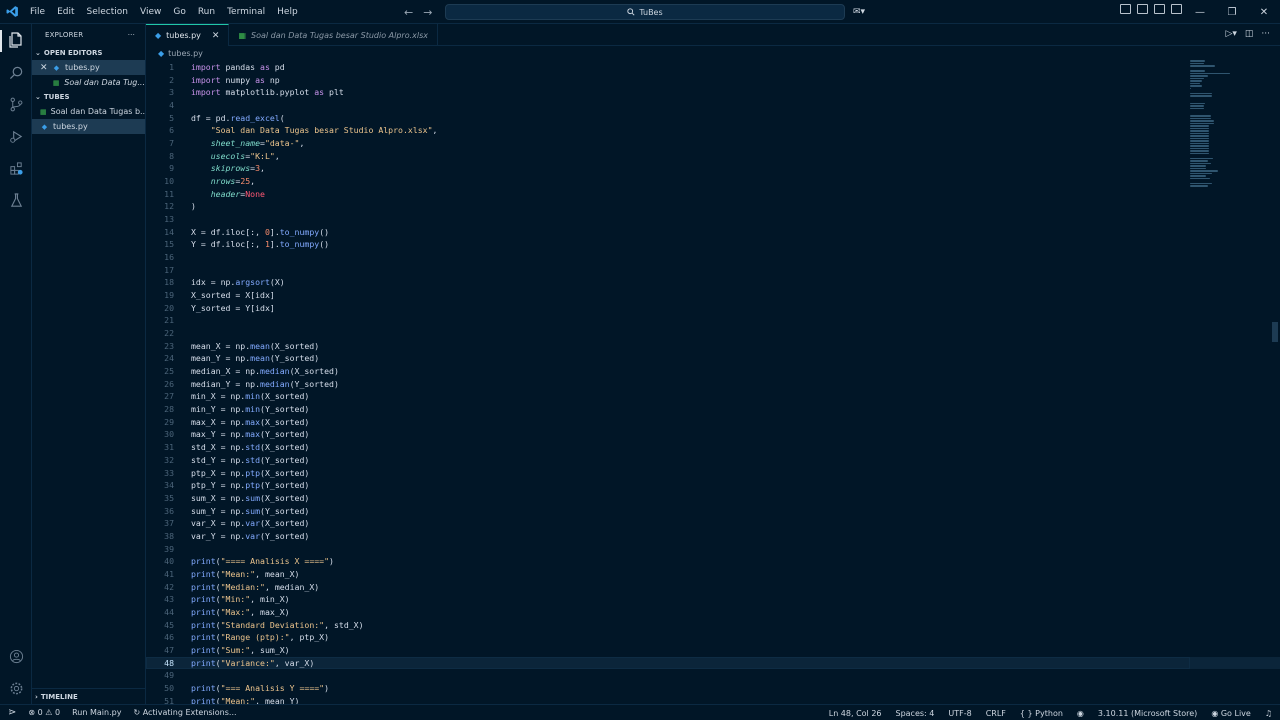 The image size is (1280, 720). Describe the element at coordinates (645, 12) in the screenshot. I see `command-center-search: TuBes` at that location.